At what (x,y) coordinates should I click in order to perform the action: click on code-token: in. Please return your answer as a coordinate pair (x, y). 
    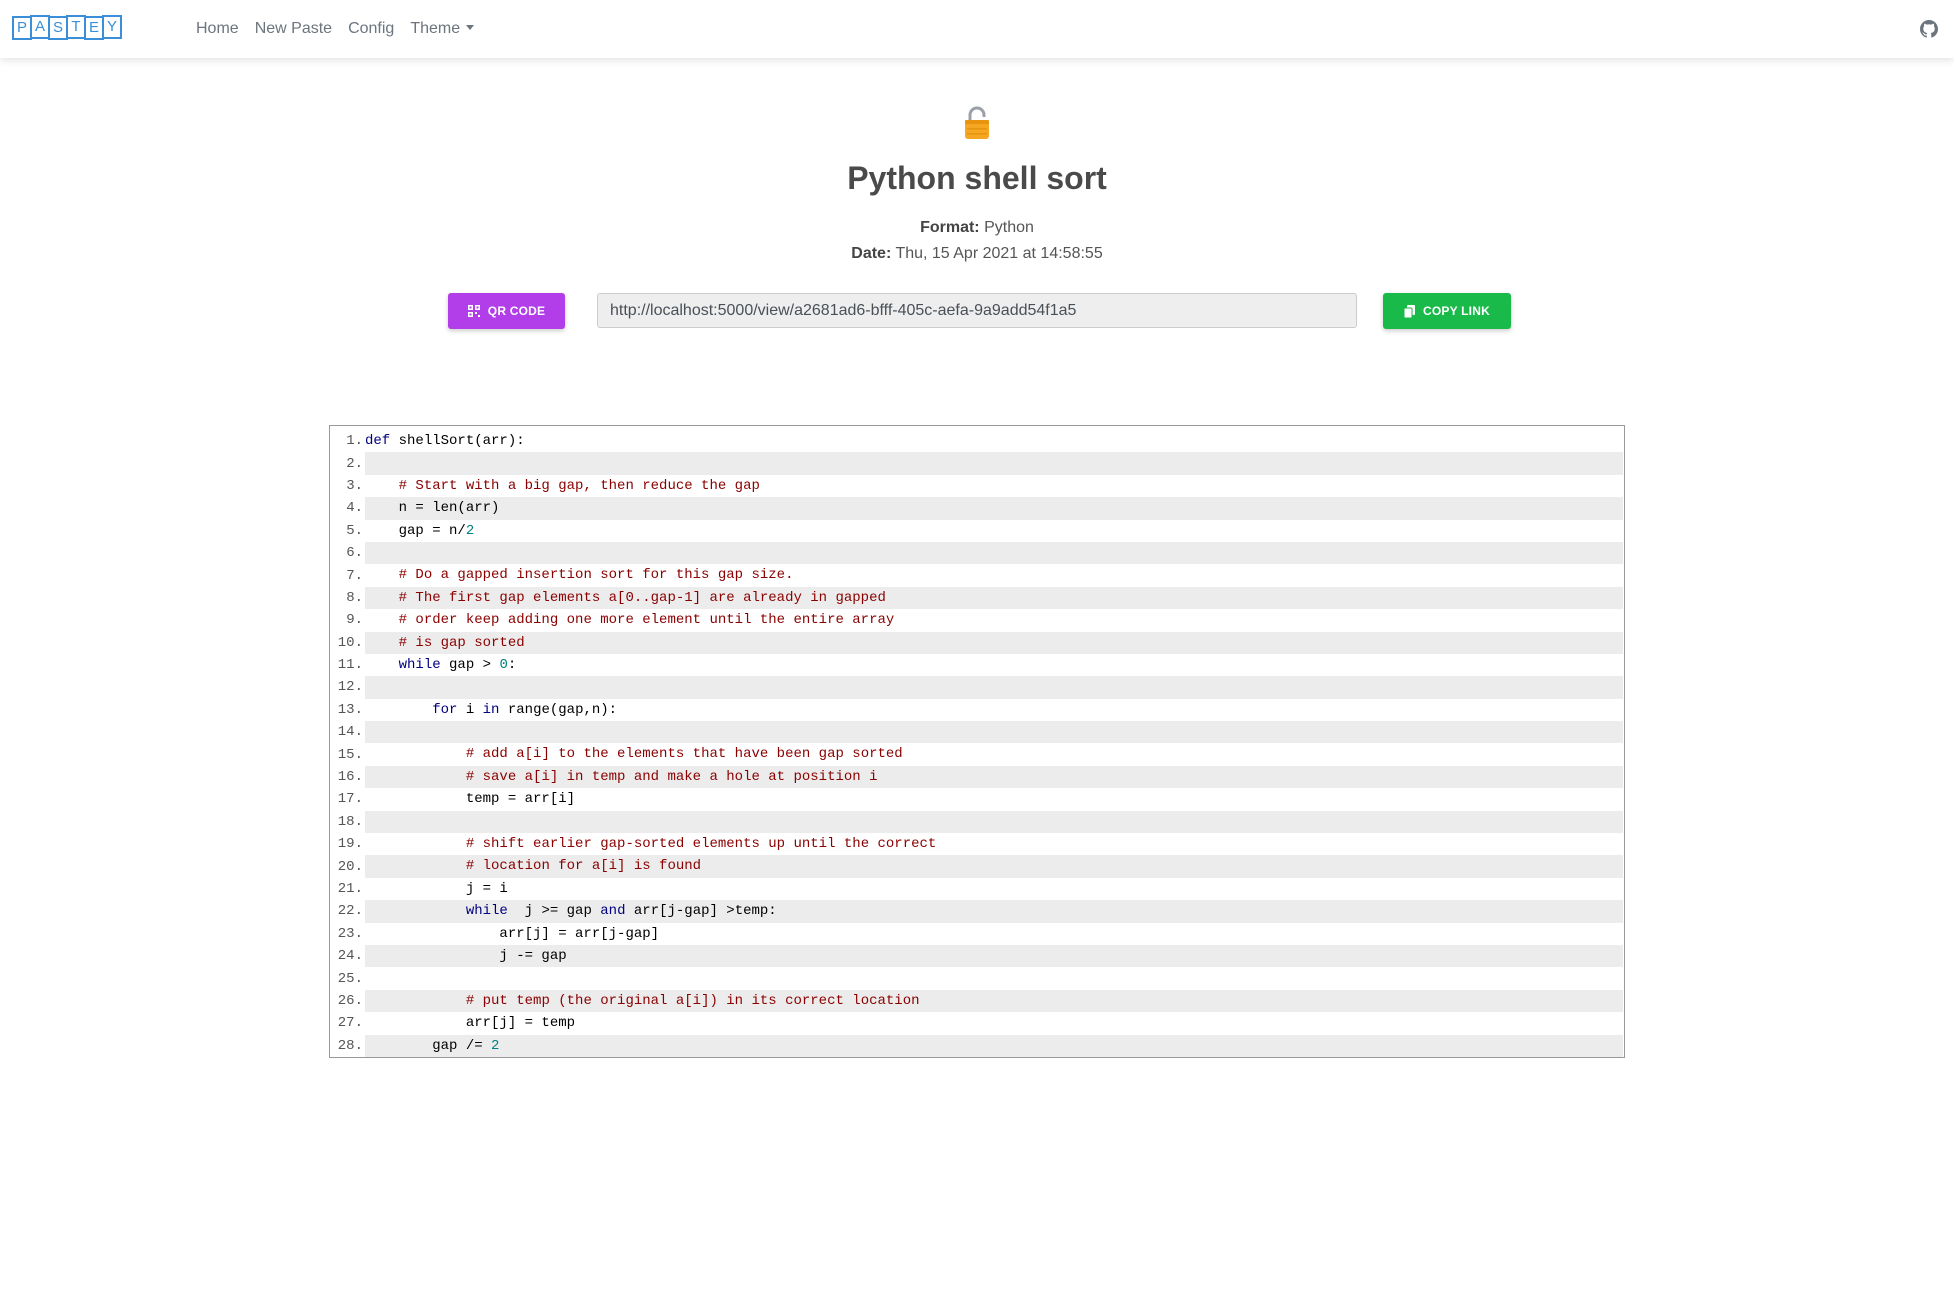
    Looking at the image, I should click on (491, 709).